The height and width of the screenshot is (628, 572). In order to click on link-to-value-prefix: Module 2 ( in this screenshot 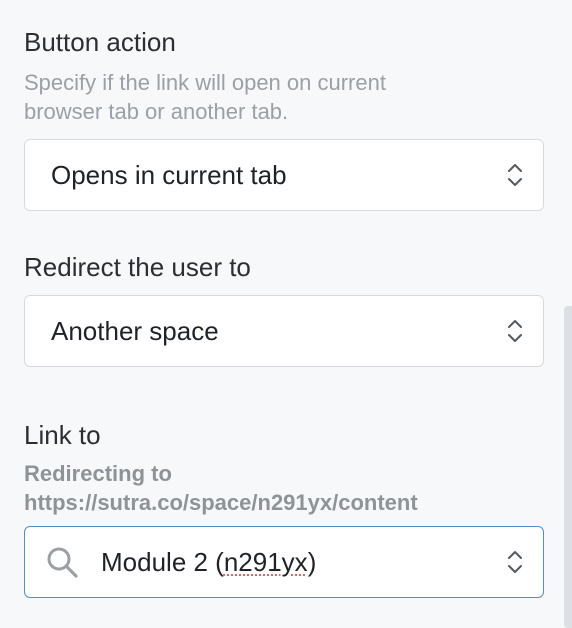, I will do `click(162, 561)`.